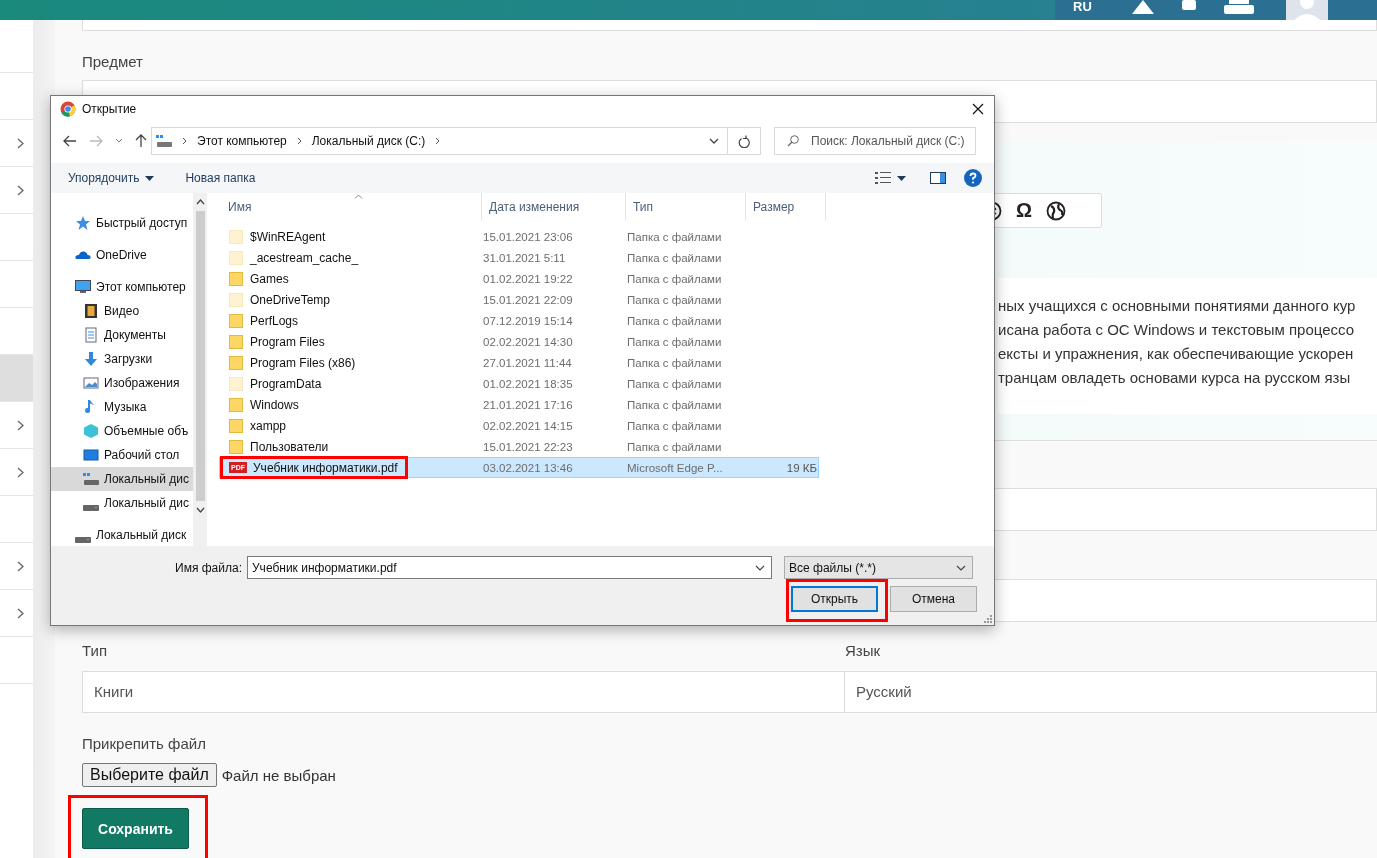 This screenshot has height=858, width=1377. Describe the element at coordinates (525, 257) in the screenshot. I see `file-date: 31.01.2021 5:11` at that location.